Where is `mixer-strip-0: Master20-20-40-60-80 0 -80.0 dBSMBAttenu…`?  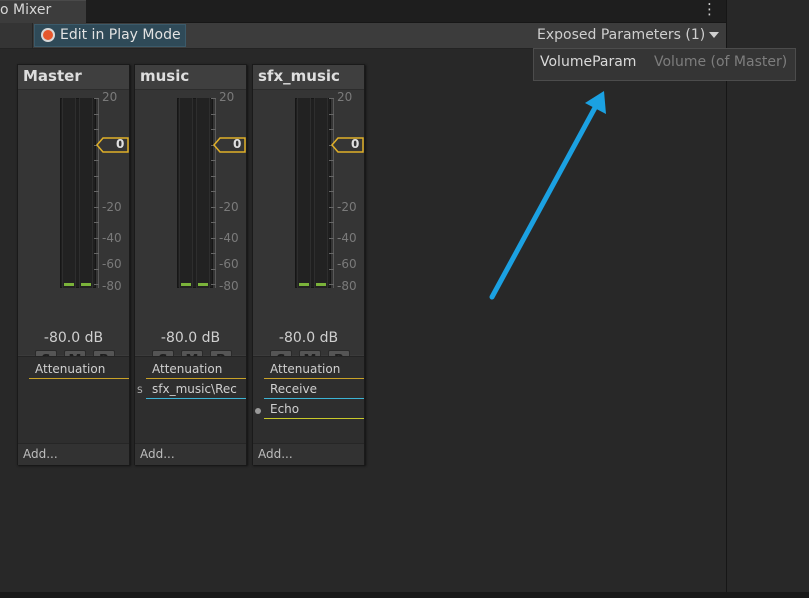
mixer-strip-0: Master20-20-40-60-80 0 -80.0 dBSMBAttenu… is located at coordinates (73, 264).